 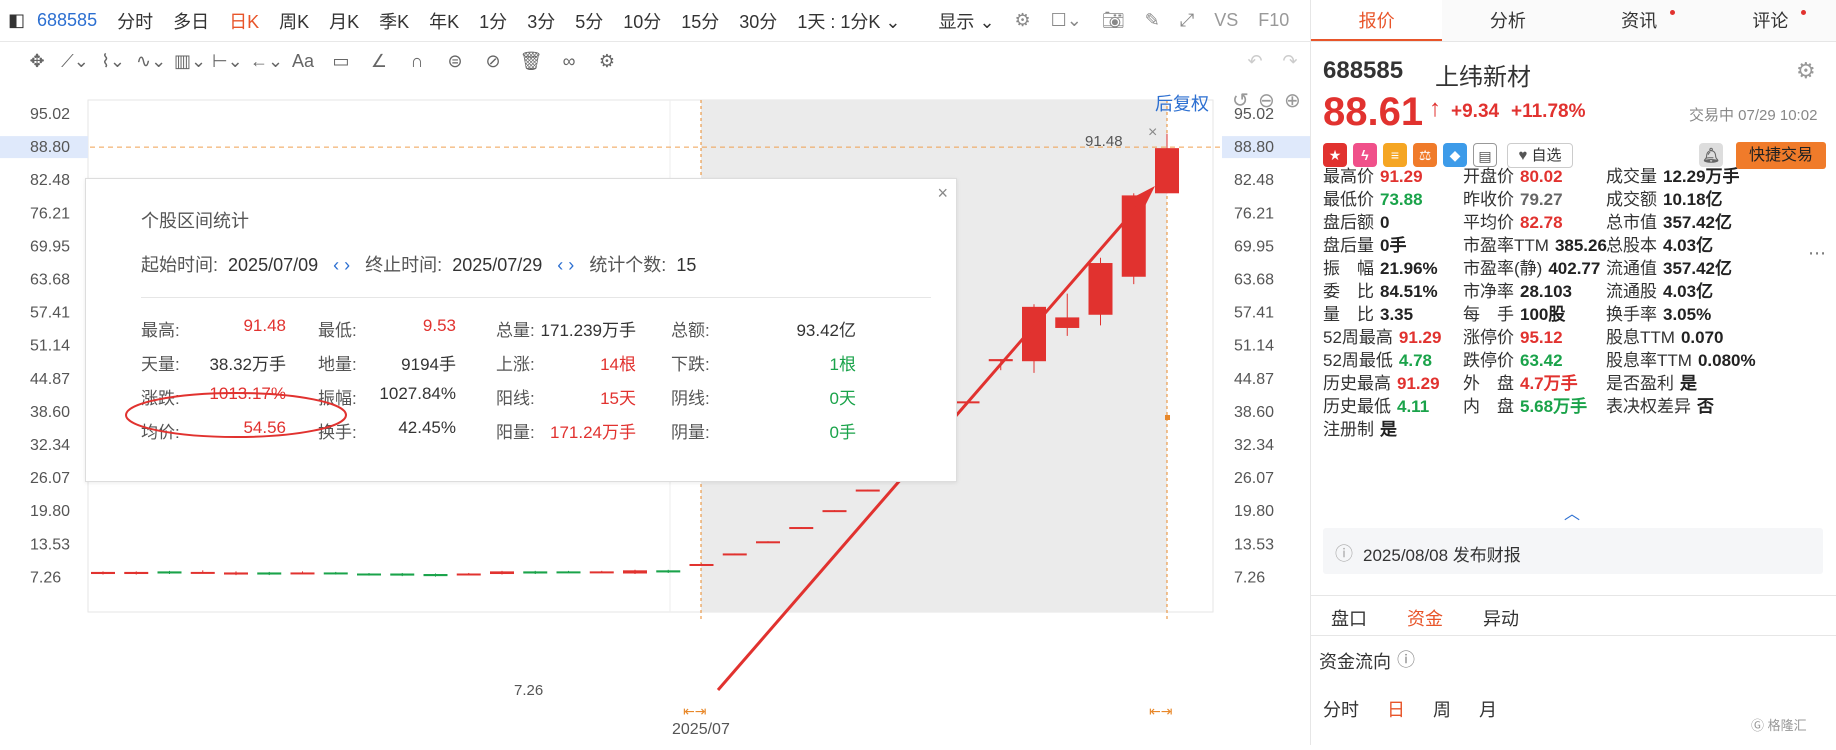 I want to click on flow-tab: 月, so click(x=1488, y=709).